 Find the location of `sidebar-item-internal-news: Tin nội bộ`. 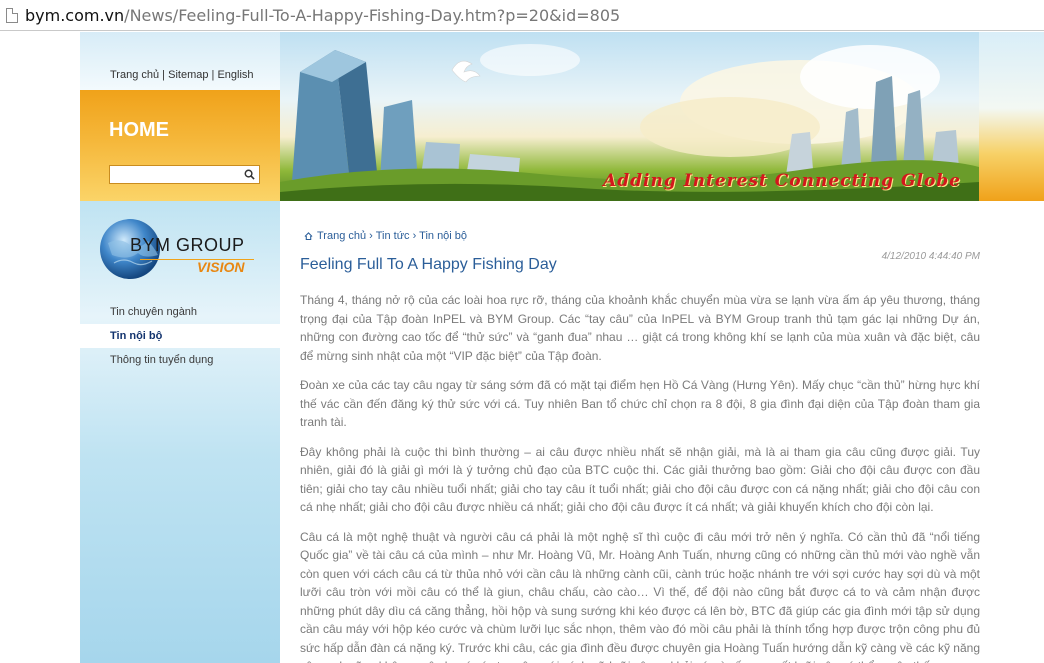

sidebar-item-internal-news: Tin nội bộ is located at coordinates (180, 336).